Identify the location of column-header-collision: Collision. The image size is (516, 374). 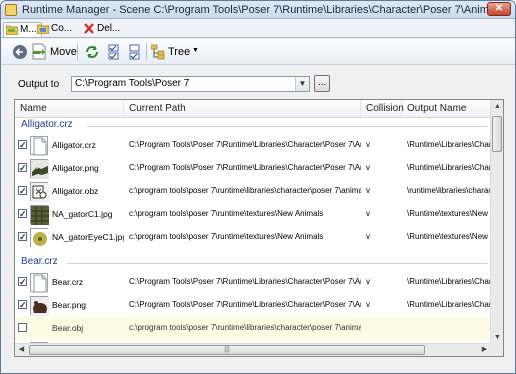
(382, 109).